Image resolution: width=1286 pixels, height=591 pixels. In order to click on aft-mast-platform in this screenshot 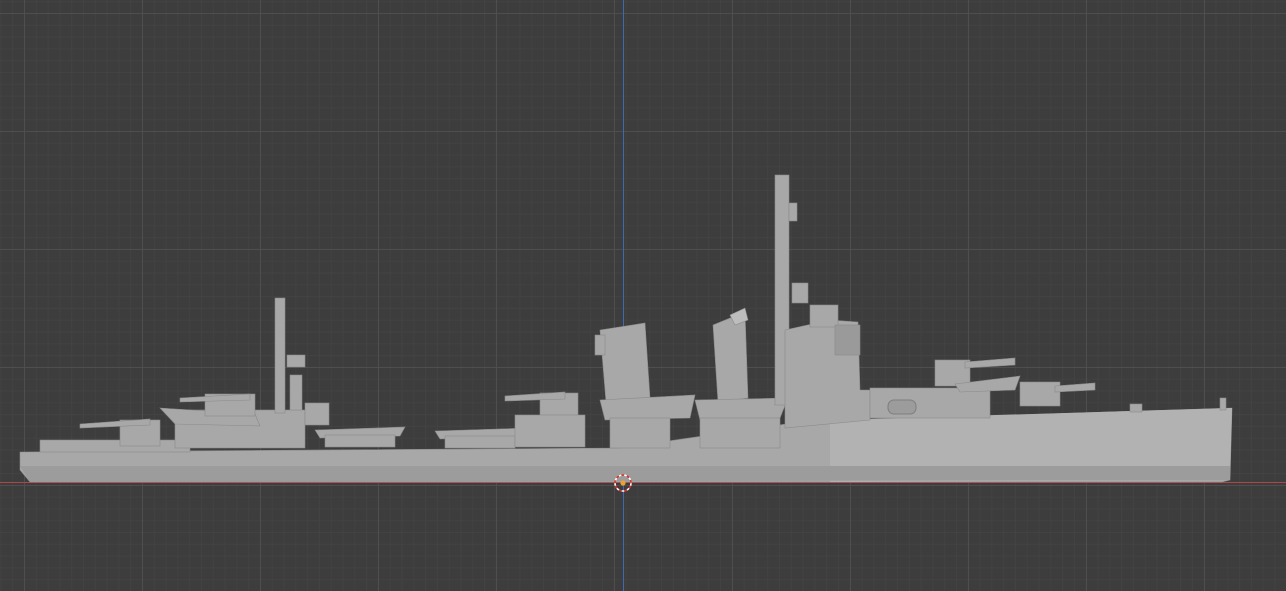, I will do `click(296, 361)`.